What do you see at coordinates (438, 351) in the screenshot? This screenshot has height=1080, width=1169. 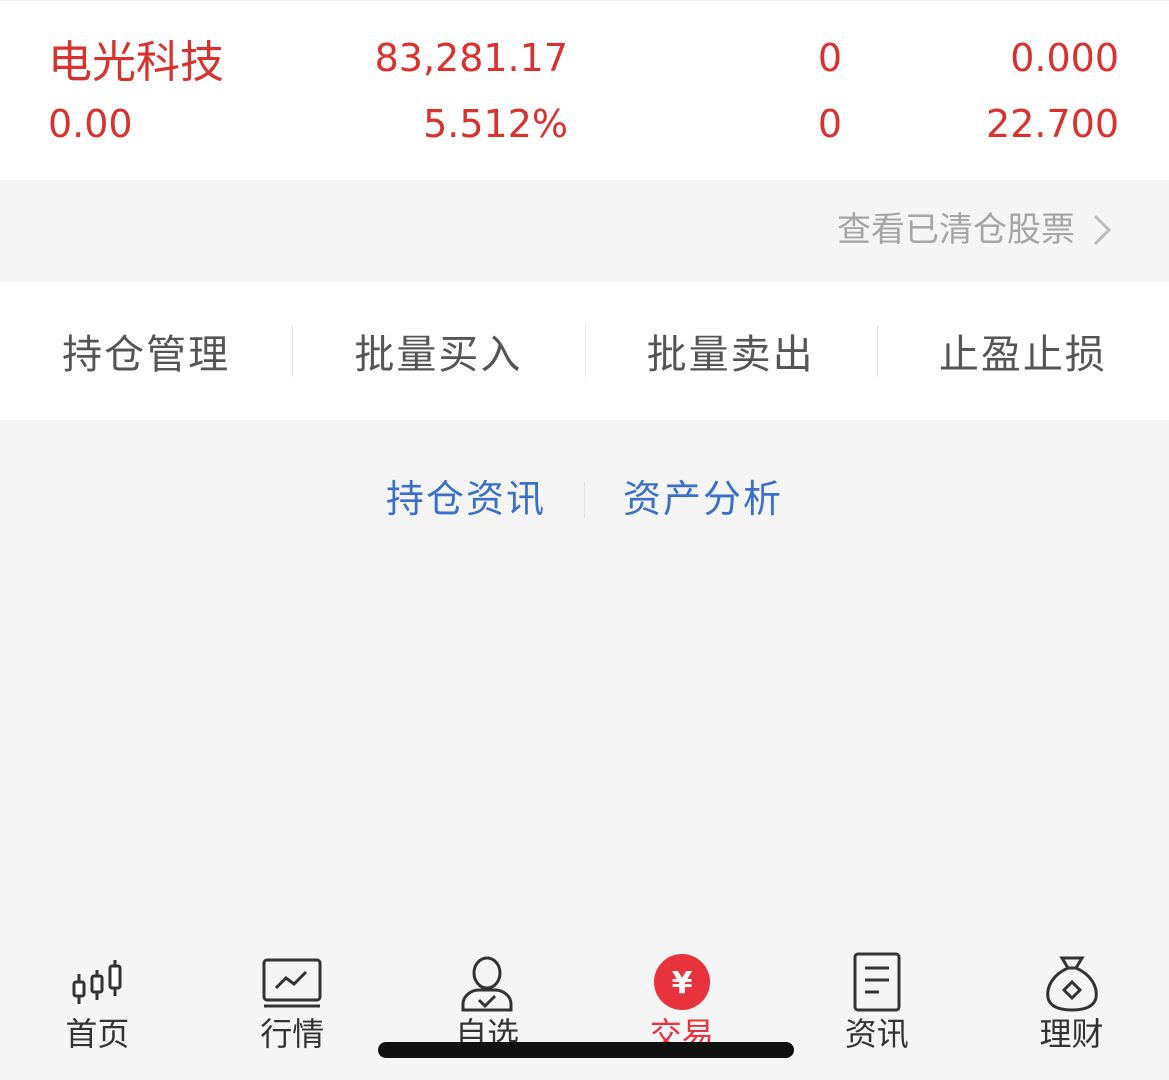 I see `batch-buy-button: 批量买入` at bounding box center [438, 351].